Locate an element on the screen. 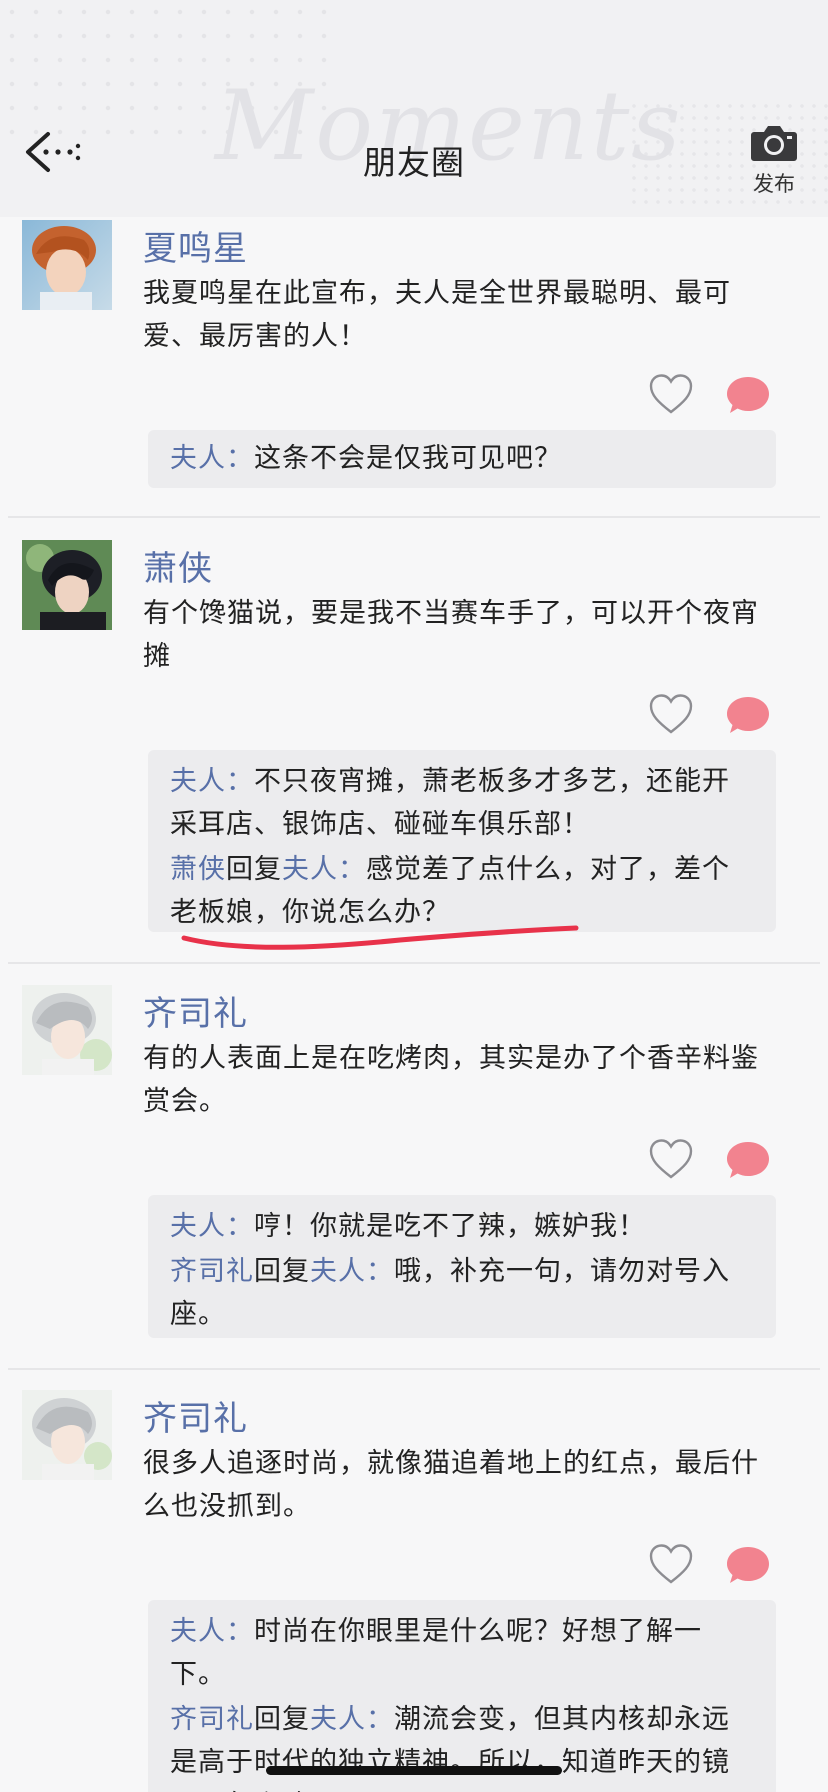  post-author: 萧侠 is located at coordinates (178, 565).